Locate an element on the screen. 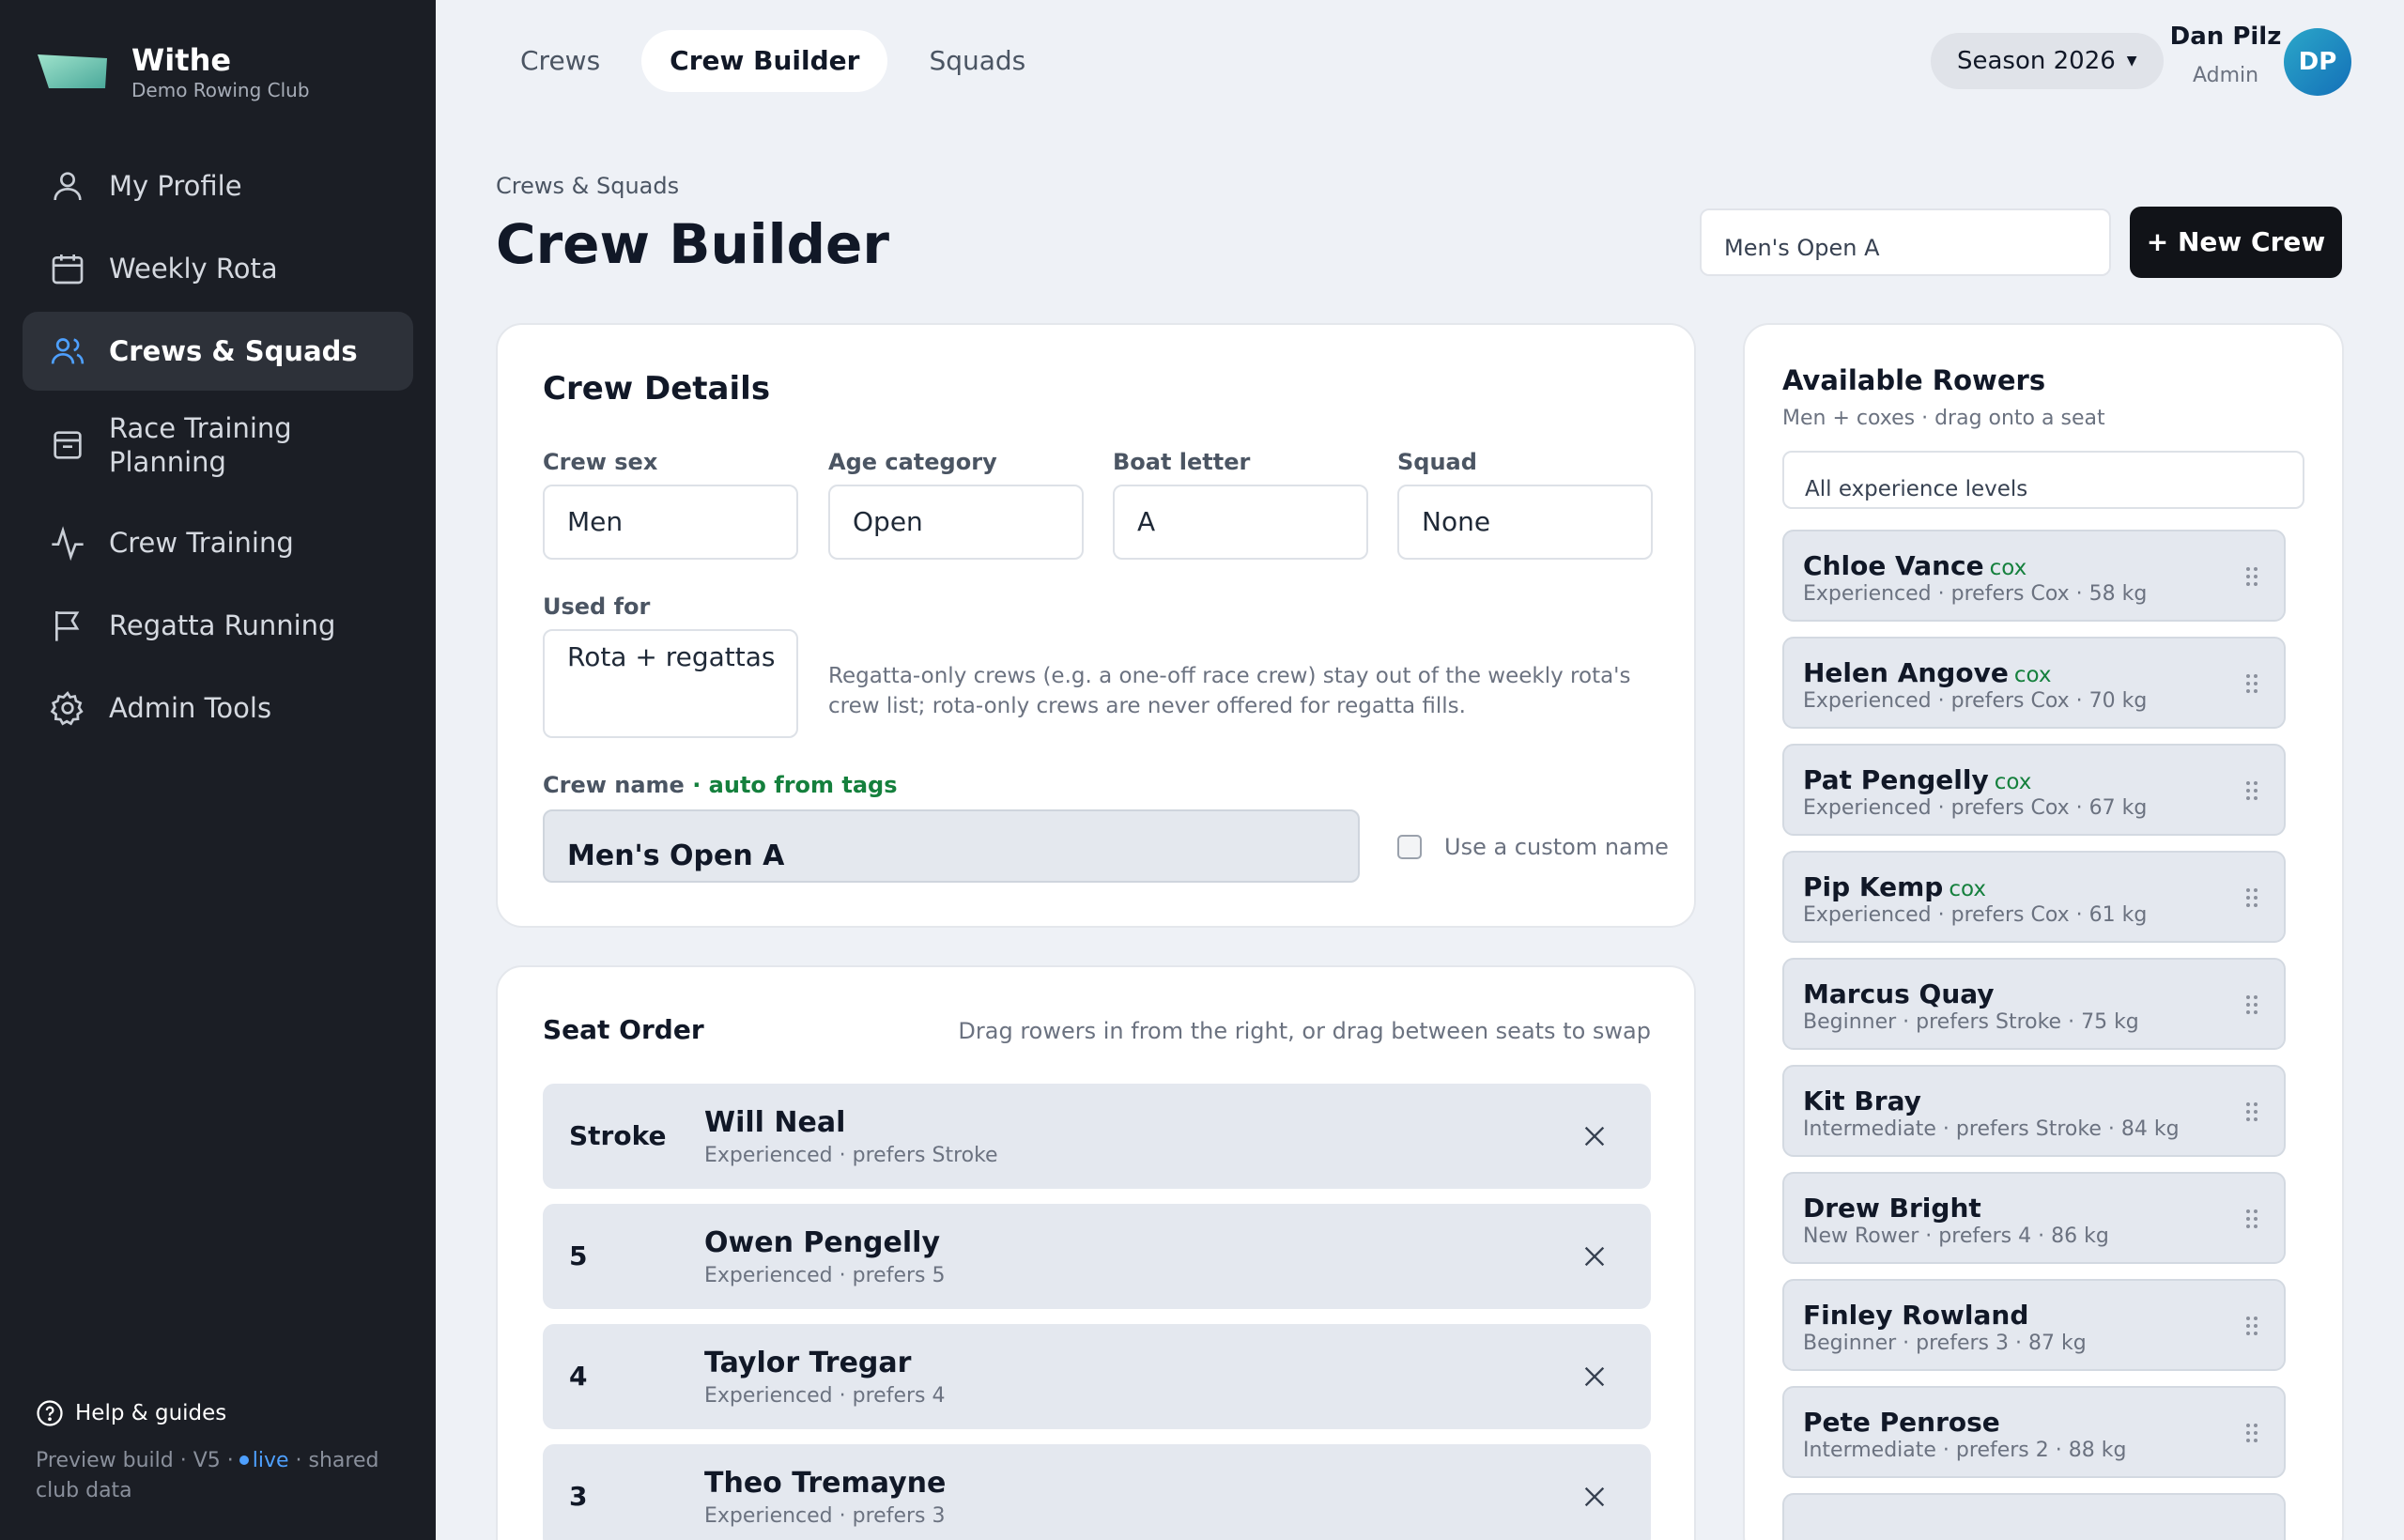  page-title: Crew Builder is located at coordinates (692, 244).